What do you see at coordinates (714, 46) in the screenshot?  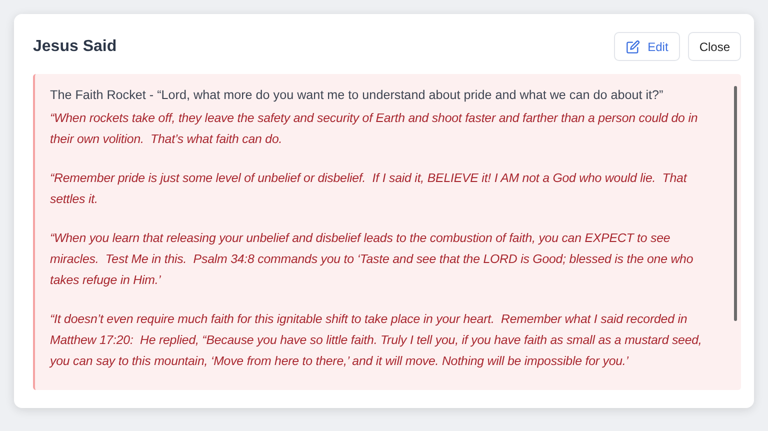 I see `close-button: Close` at bounding box center [714, 46].